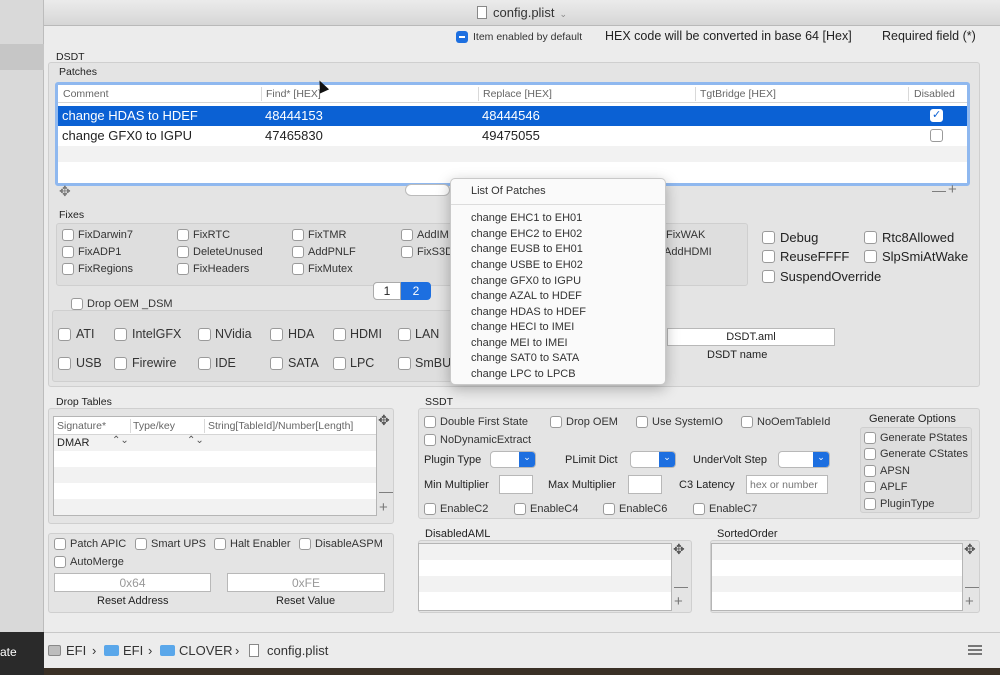 The width and height of the screenshot is (1000, 675). I want to click on list-item: change USBE to EH02, so click(527, 265).